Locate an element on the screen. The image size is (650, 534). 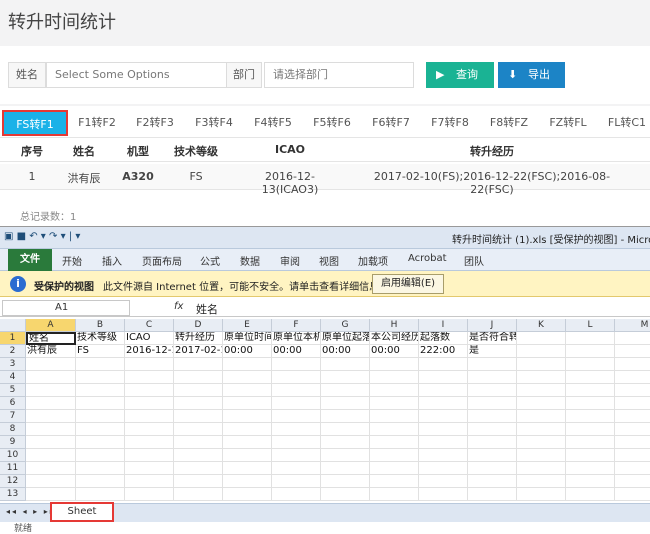
cell-i2: 222:00 is located at coordinates (443, 351).